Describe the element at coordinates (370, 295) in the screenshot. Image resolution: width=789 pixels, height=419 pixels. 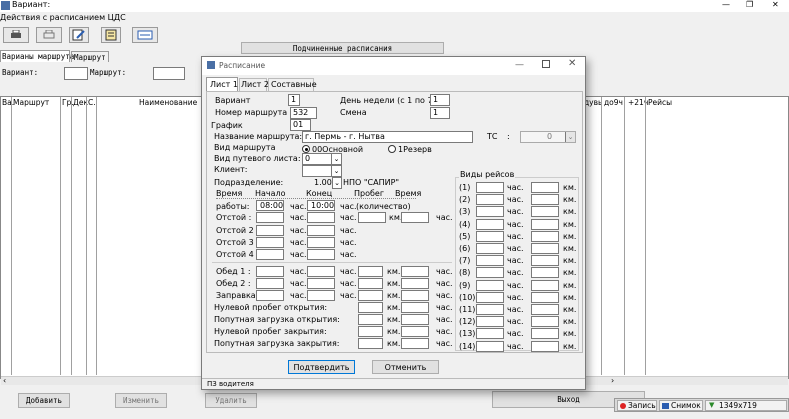
I see `refuel-mileage` at that location.